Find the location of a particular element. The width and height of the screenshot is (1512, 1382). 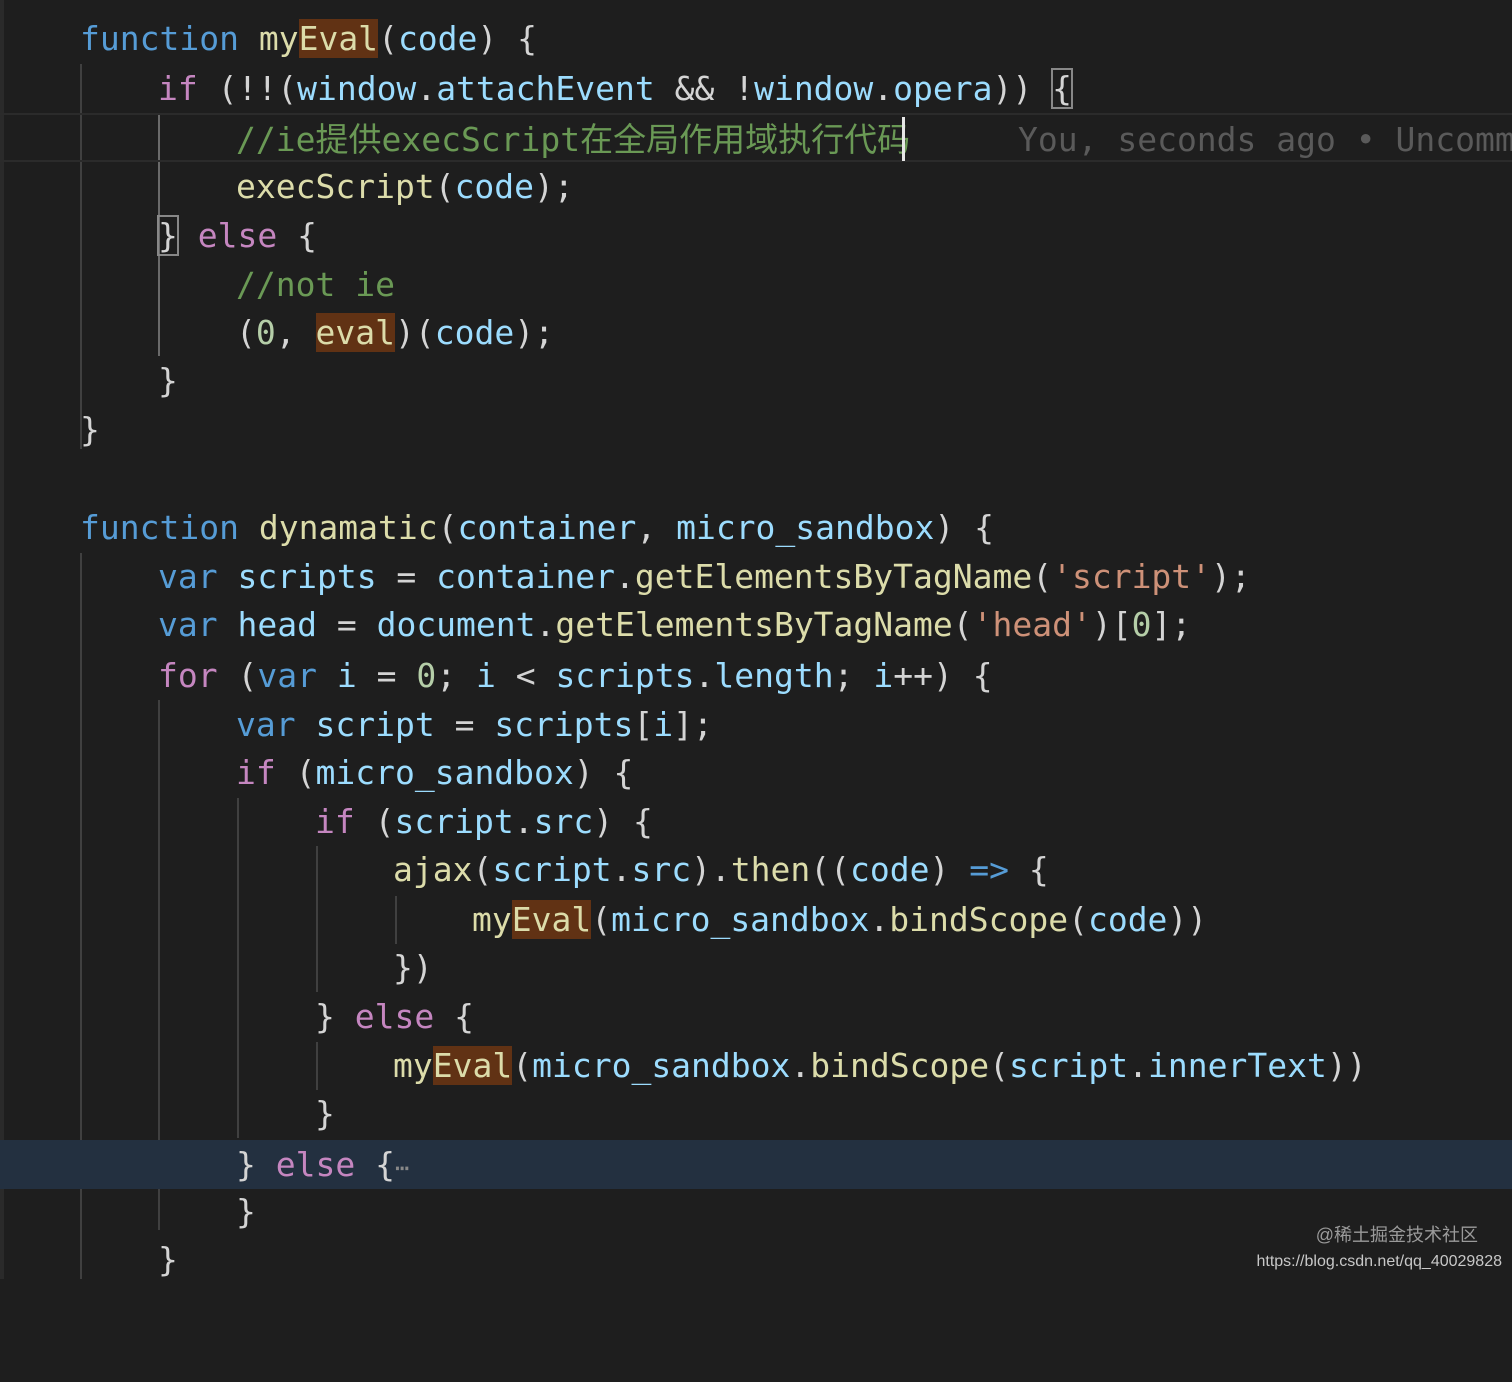

parameter: container is located at coordinates (547, 527).